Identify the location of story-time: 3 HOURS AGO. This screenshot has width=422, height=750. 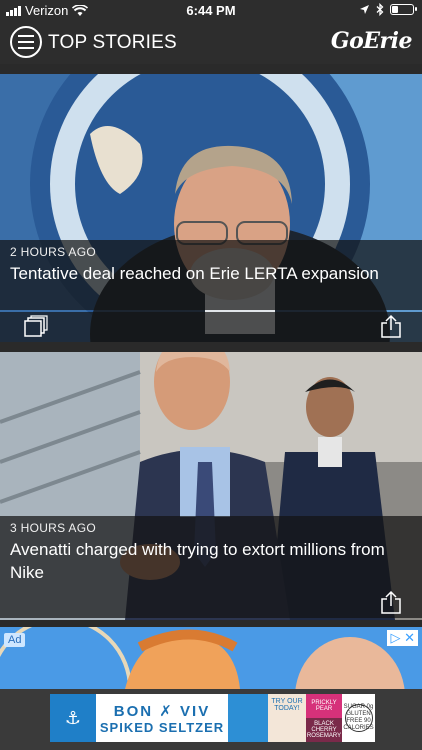
(53, 528).